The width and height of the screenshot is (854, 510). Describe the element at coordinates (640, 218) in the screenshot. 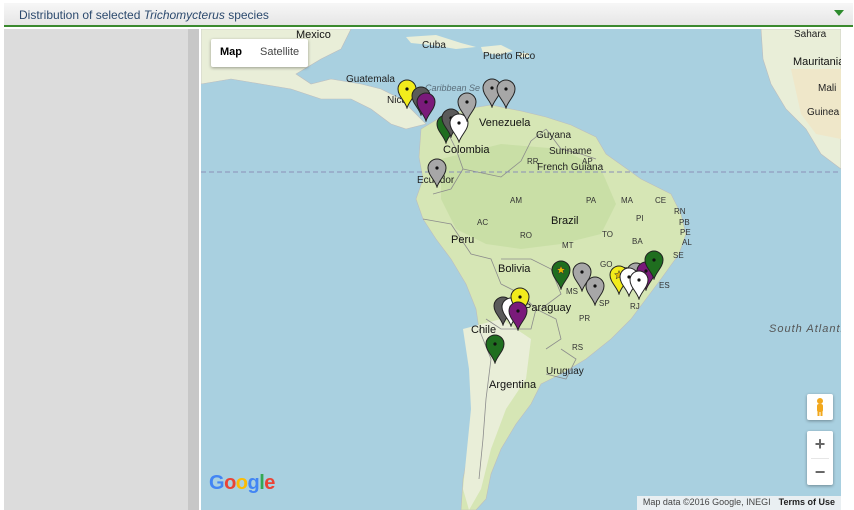

I see `label-pi: PI` at that location.